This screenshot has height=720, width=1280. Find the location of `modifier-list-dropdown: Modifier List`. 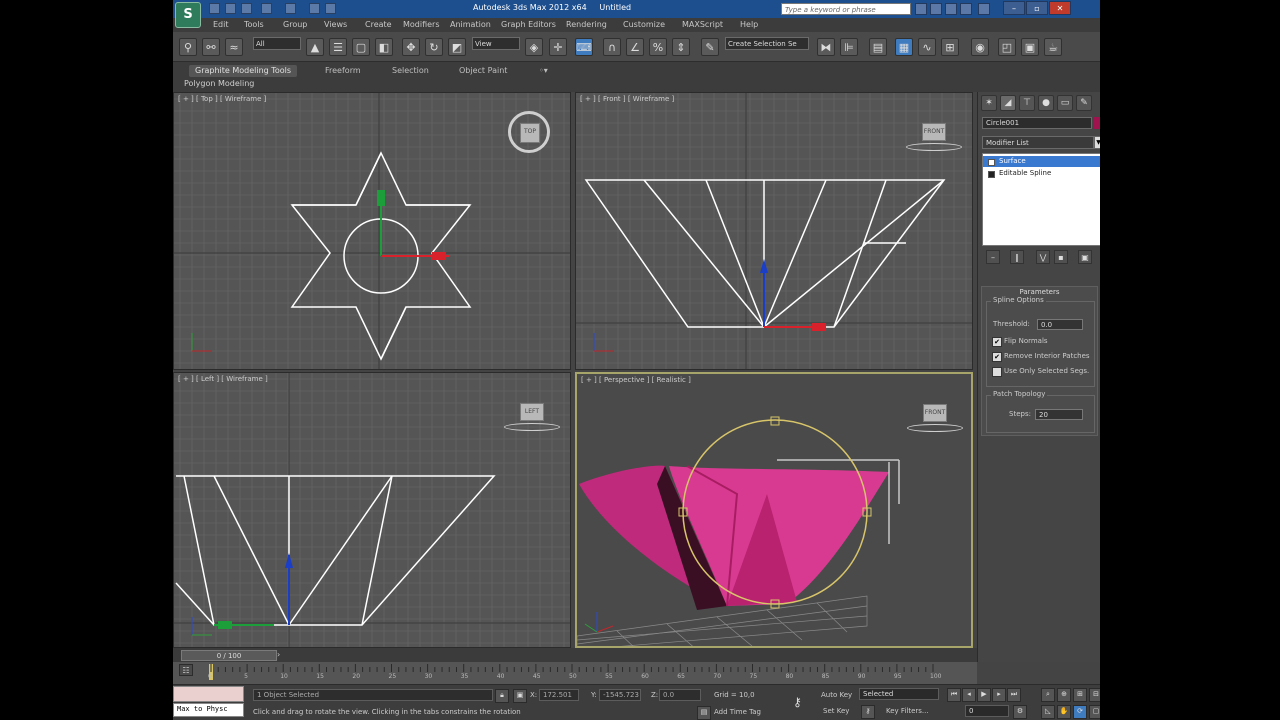

modifier-list-dropdown: Modifier List is located at coordinates (1038, 142).